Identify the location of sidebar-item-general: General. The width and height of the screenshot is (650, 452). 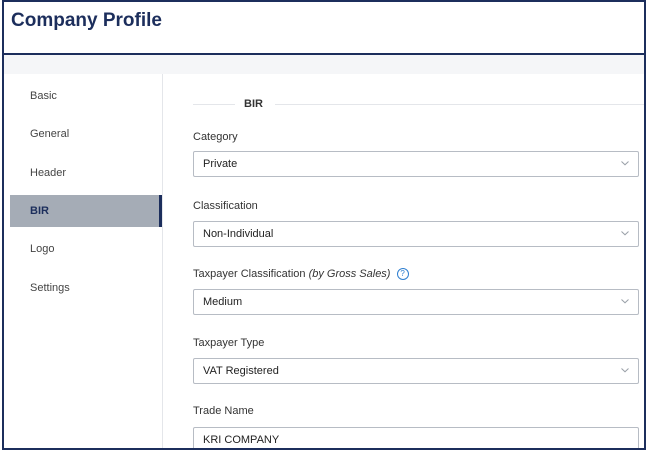
(86, 134).